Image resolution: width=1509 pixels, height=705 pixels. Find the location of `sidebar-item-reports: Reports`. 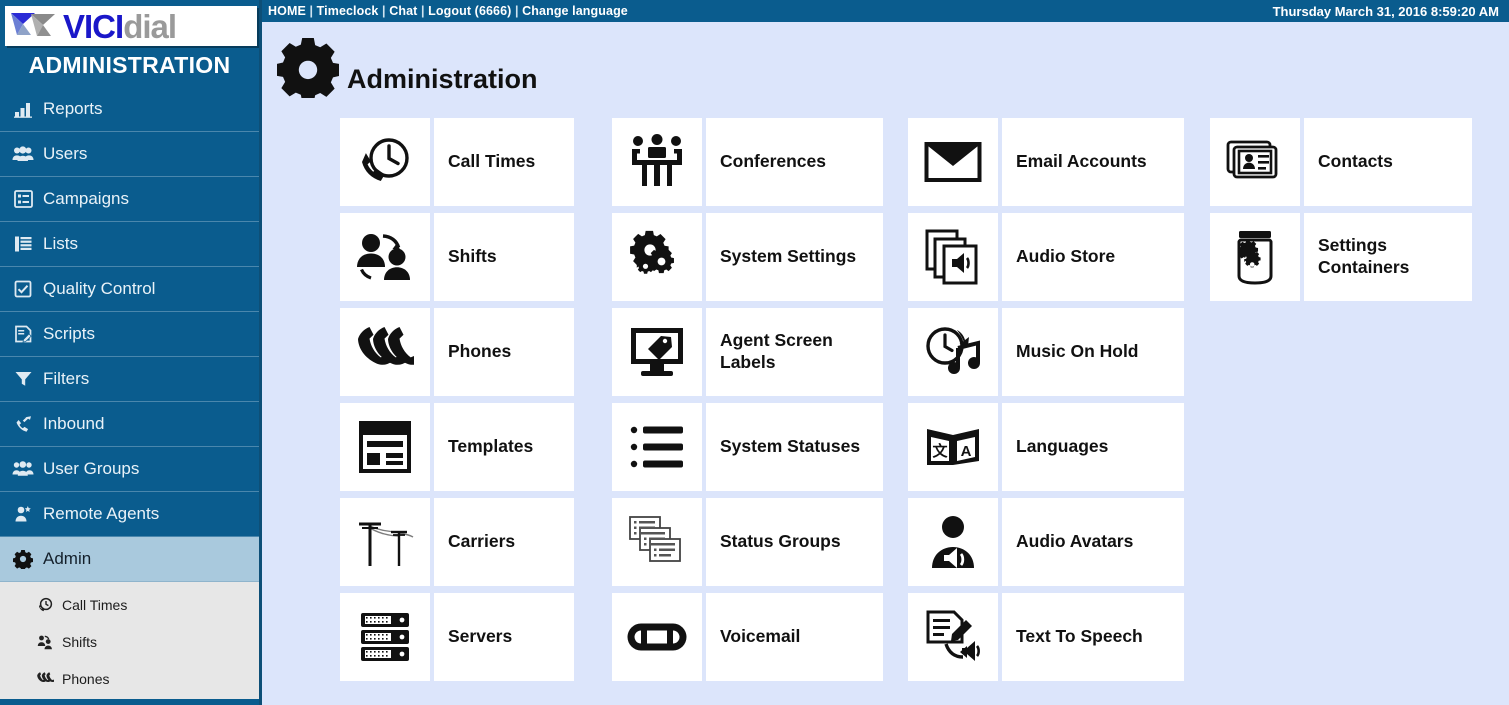

sidebar-item-reports: Reports is located at coordinates (129, 109).